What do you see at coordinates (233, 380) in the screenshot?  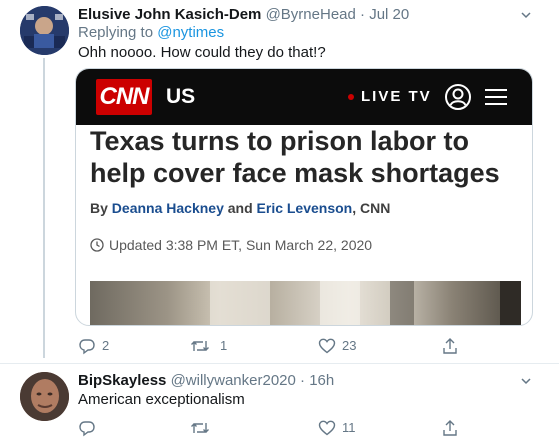 I see `author-handle: @willywanker2020` at bounding box center [233, 380].